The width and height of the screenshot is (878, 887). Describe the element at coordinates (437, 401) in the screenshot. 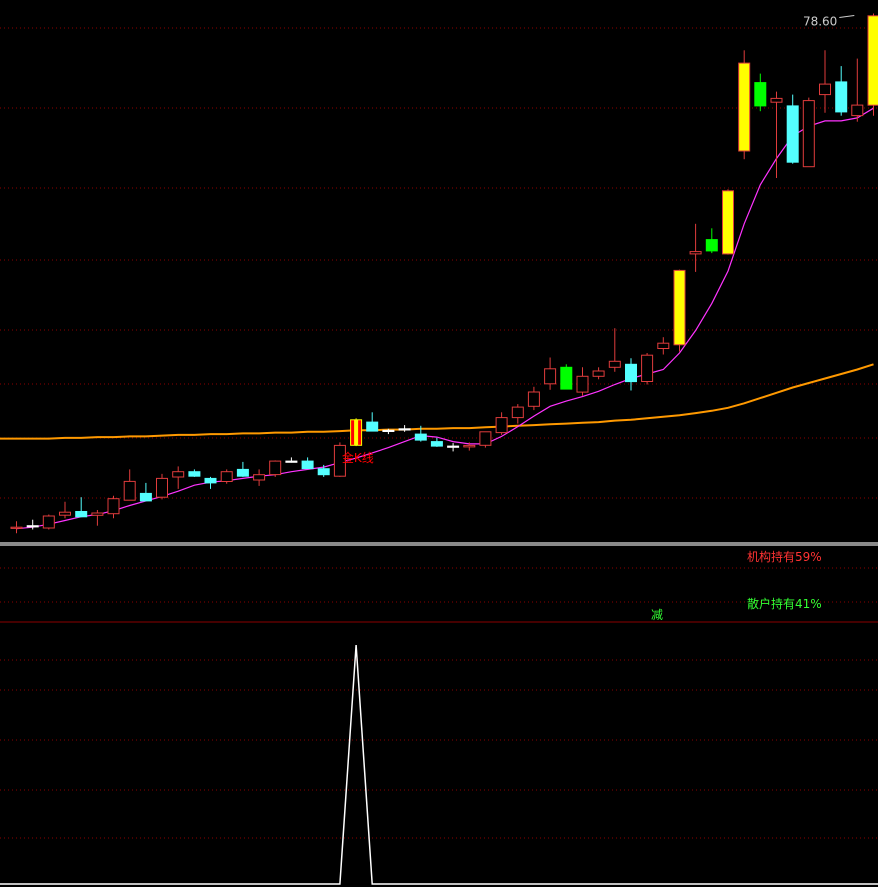

I see `ma-long-line` at that location.